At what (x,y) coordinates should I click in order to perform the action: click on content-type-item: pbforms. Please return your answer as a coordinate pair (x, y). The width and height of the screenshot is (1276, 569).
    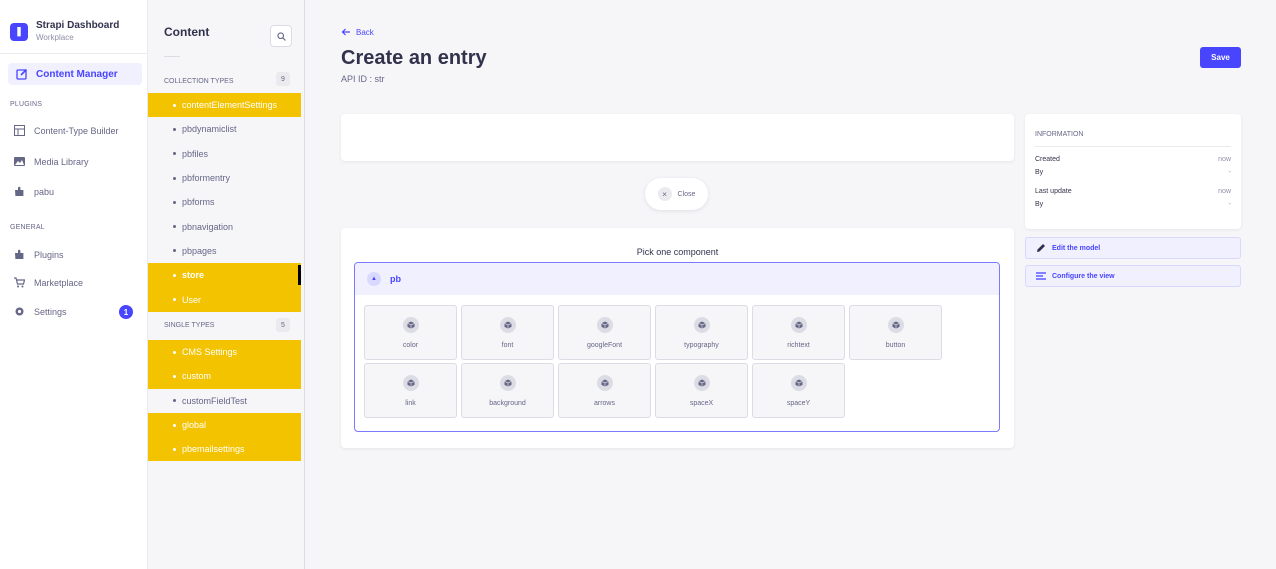
    Looking at the image, I should click on (224, 202).